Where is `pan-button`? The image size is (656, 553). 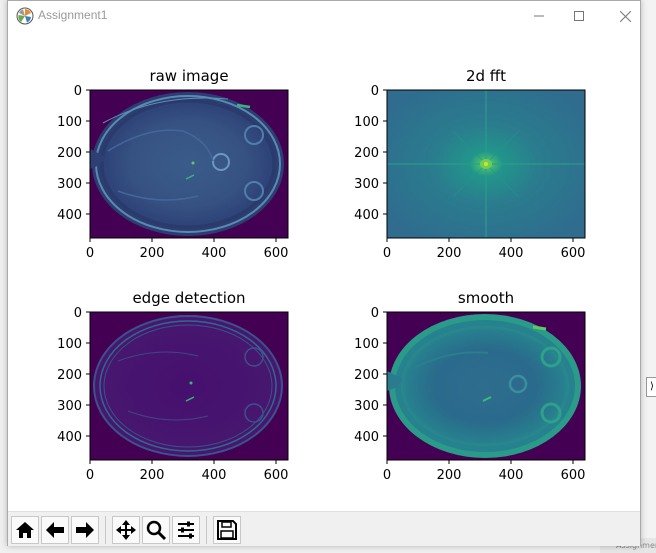 pan-button is located at coordinates (126, 530).